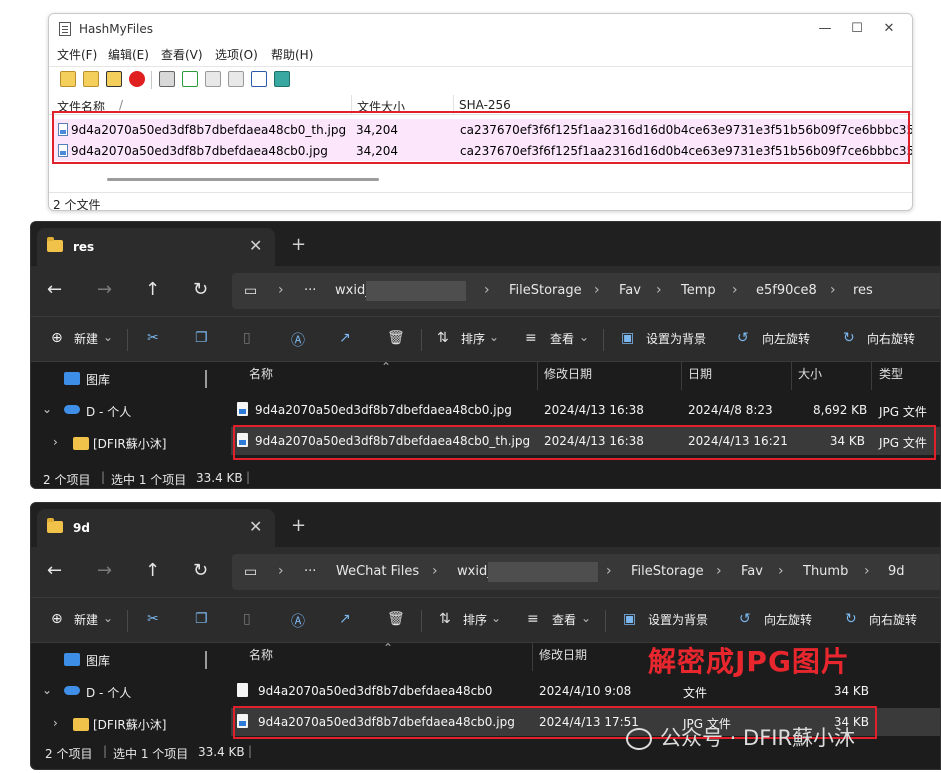 This screenshot has width=941, height=773. Describe the element at coordinates (825, 571) in the screenshot. I see `breadcrumb-thumb: Thumb` at that location.